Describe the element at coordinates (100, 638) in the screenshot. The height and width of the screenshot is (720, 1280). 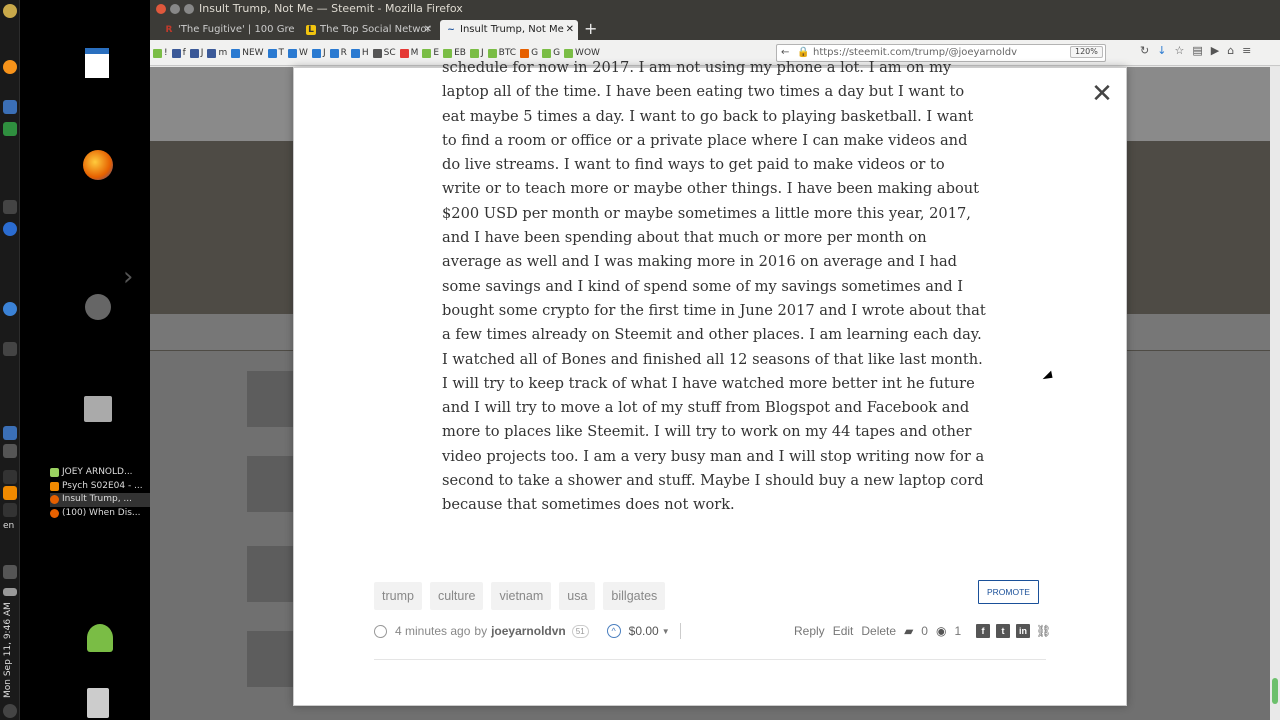
I see `user-share-icon` at that location.